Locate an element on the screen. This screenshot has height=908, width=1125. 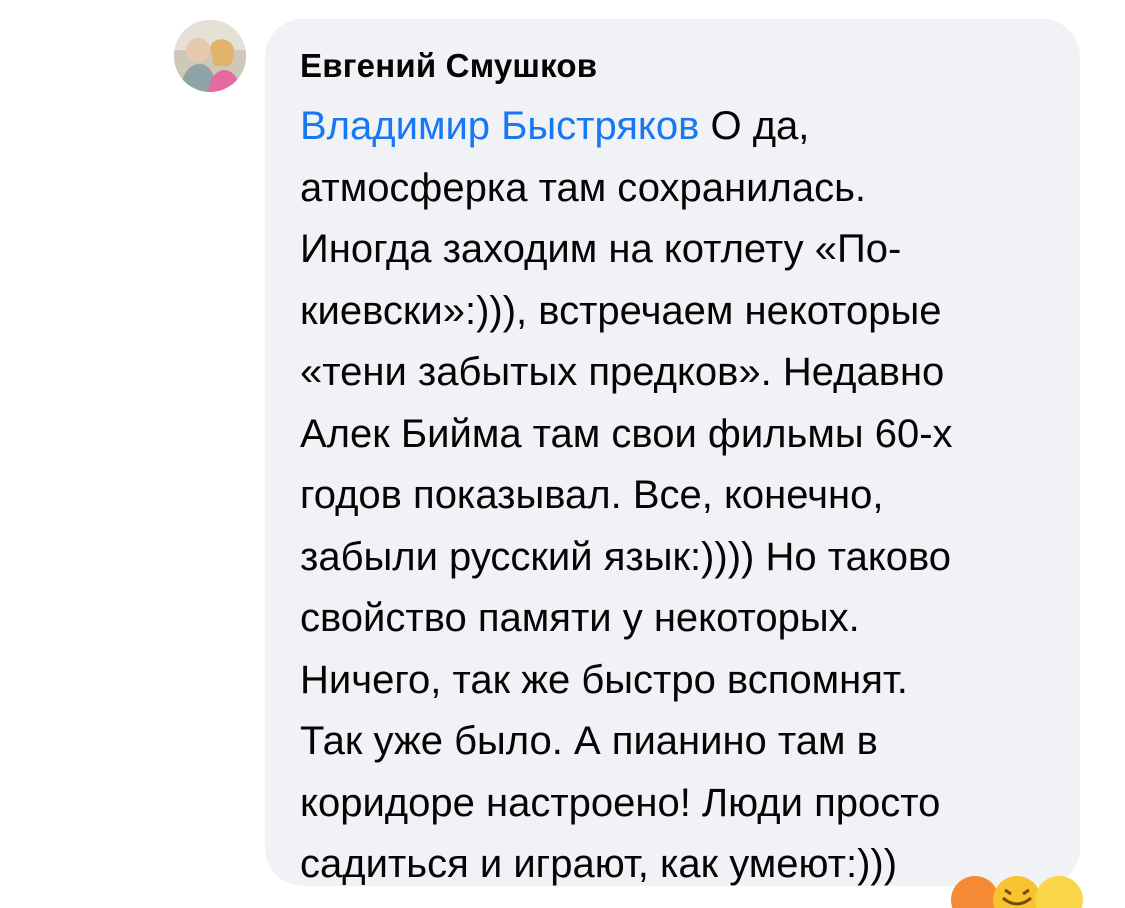
comment-line: «тени забытых предков». Недавно is located at coordinates (622, 372).